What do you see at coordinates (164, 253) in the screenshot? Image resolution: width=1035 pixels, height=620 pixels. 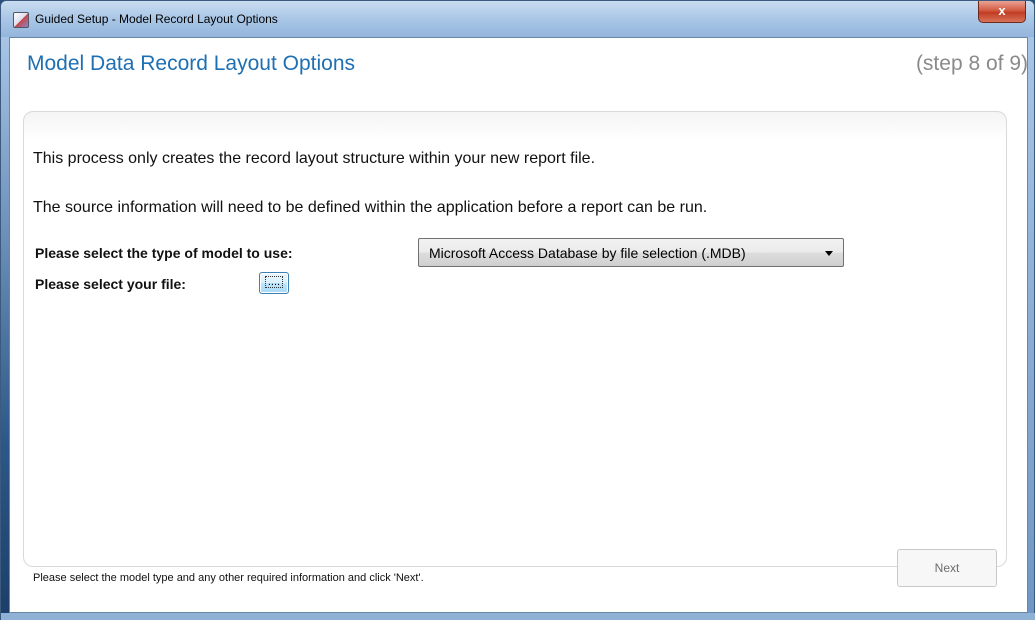 I see `model-type-label: Please select the type of model to use:` at bounding box center [164, 253].